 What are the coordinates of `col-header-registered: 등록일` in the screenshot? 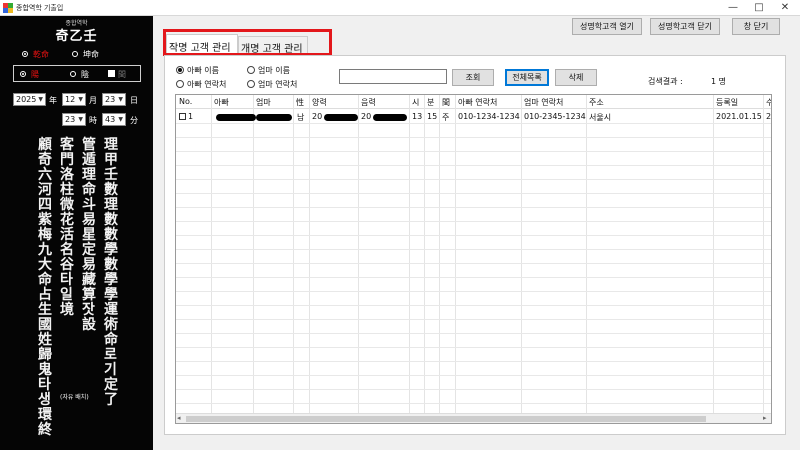 It's located at (727, 102).